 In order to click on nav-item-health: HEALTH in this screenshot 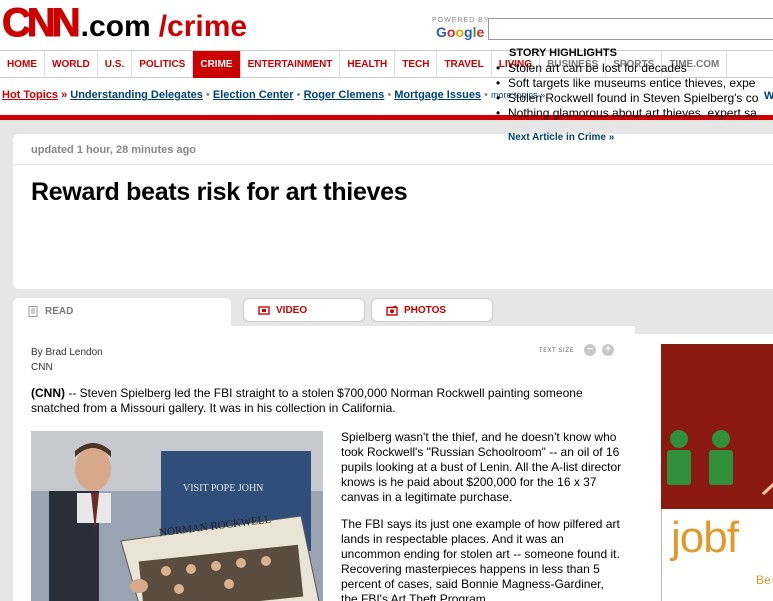, I will do `click(368, 64)`.